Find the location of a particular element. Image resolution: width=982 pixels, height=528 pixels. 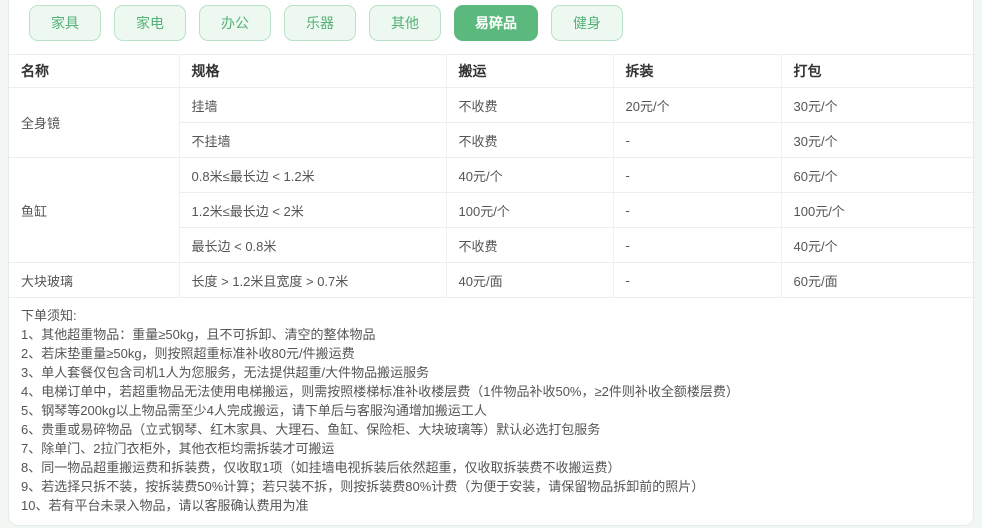

tab-office: 办公 is located at coordinates (235, 23).